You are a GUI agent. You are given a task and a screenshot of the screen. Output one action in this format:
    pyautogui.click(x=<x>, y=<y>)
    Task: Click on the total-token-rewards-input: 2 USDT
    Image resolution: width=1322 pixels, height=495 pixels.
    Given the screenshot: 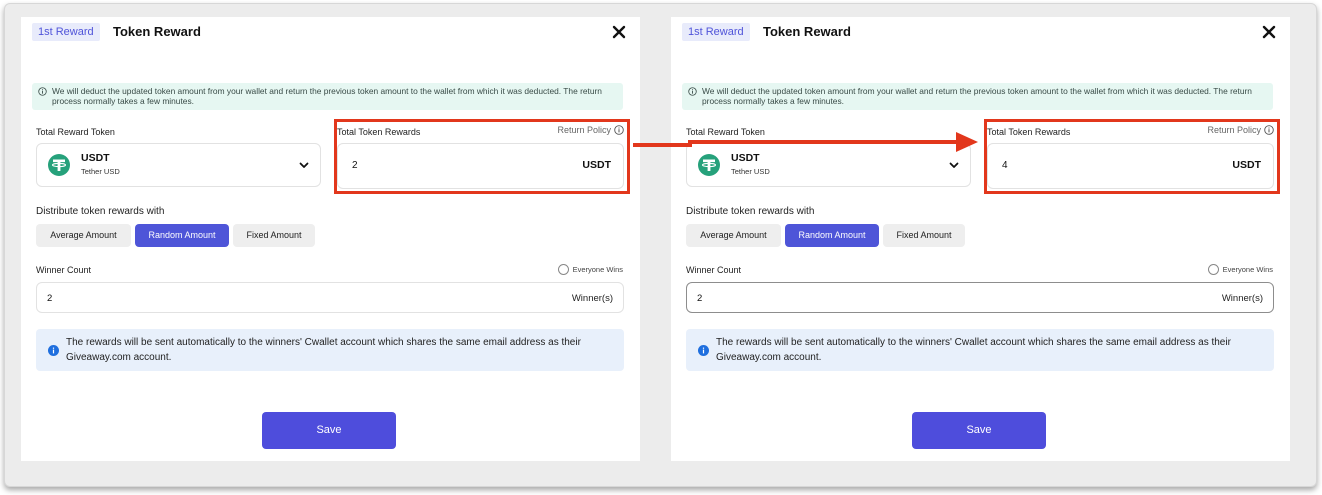 What is the action you would take?
    pyautogui.click(x=480, y=166)
    